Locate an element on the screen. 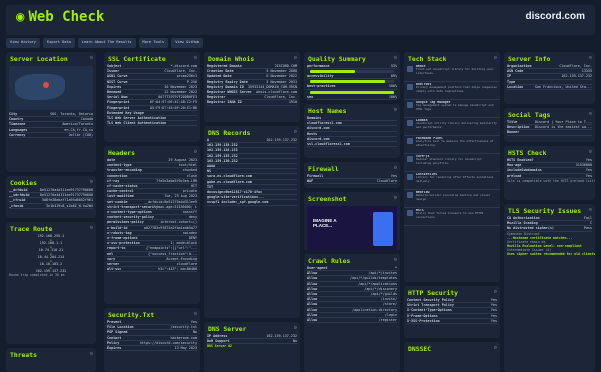 The image size is (601, 372). row-value: 162.159.137.232 is located at coordinates (576, 76).